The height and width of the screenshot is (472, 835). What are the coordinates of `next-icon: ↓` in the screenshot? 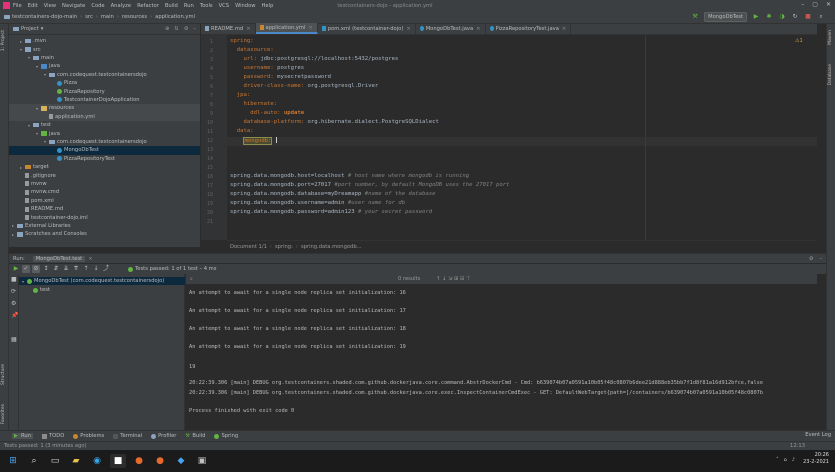 It's located at (96, 269).